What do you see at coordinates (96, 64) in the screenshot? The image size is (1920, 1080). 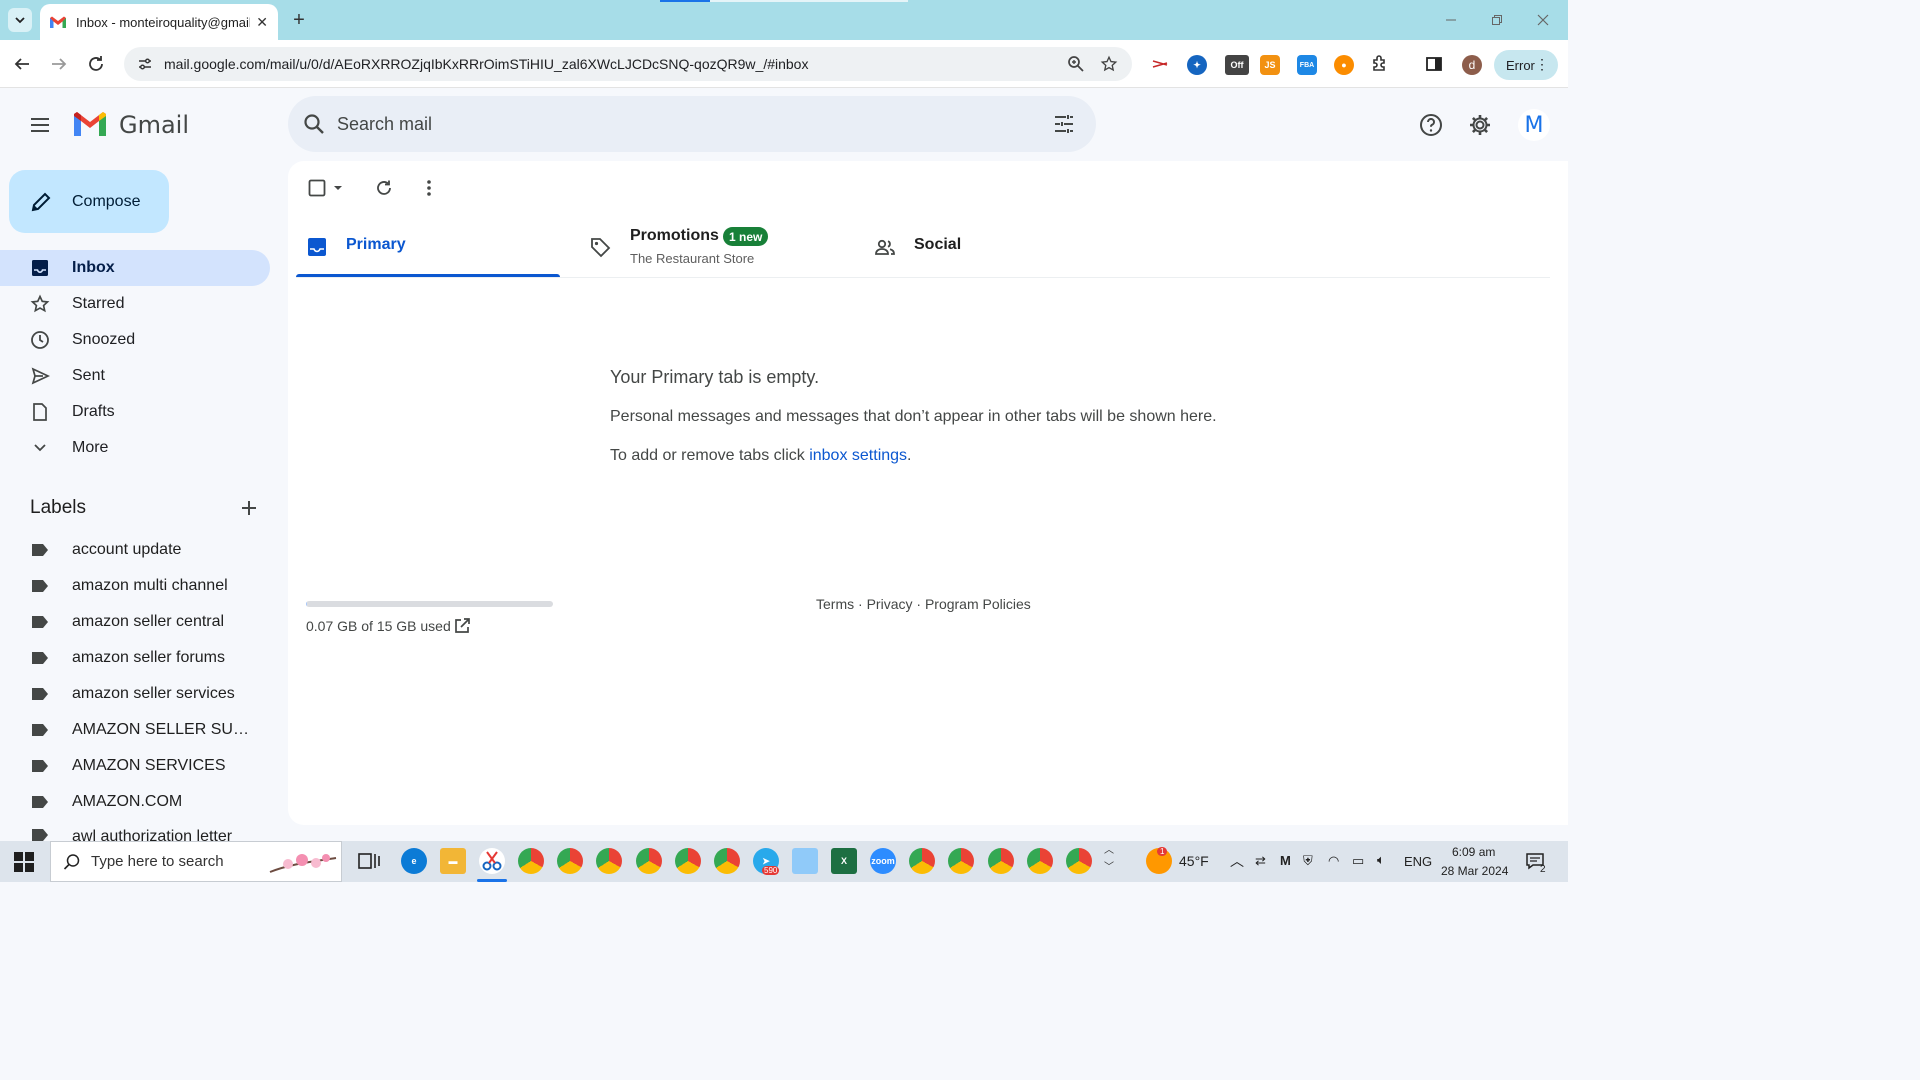 I see `reload-button` at bounding box center [96, 64].